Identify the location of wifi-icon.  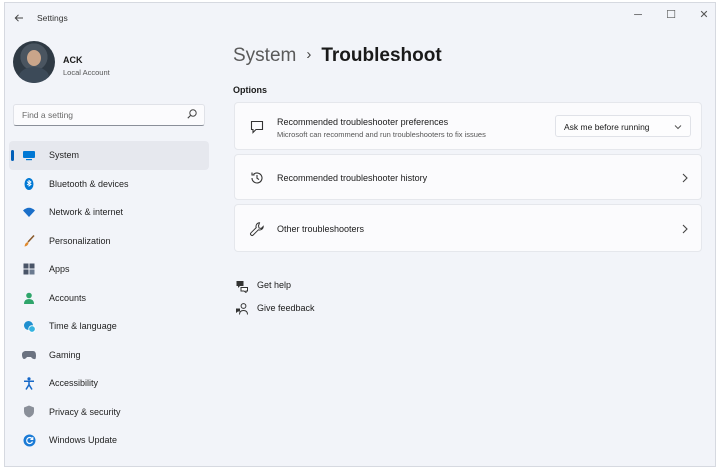
(29, 212).